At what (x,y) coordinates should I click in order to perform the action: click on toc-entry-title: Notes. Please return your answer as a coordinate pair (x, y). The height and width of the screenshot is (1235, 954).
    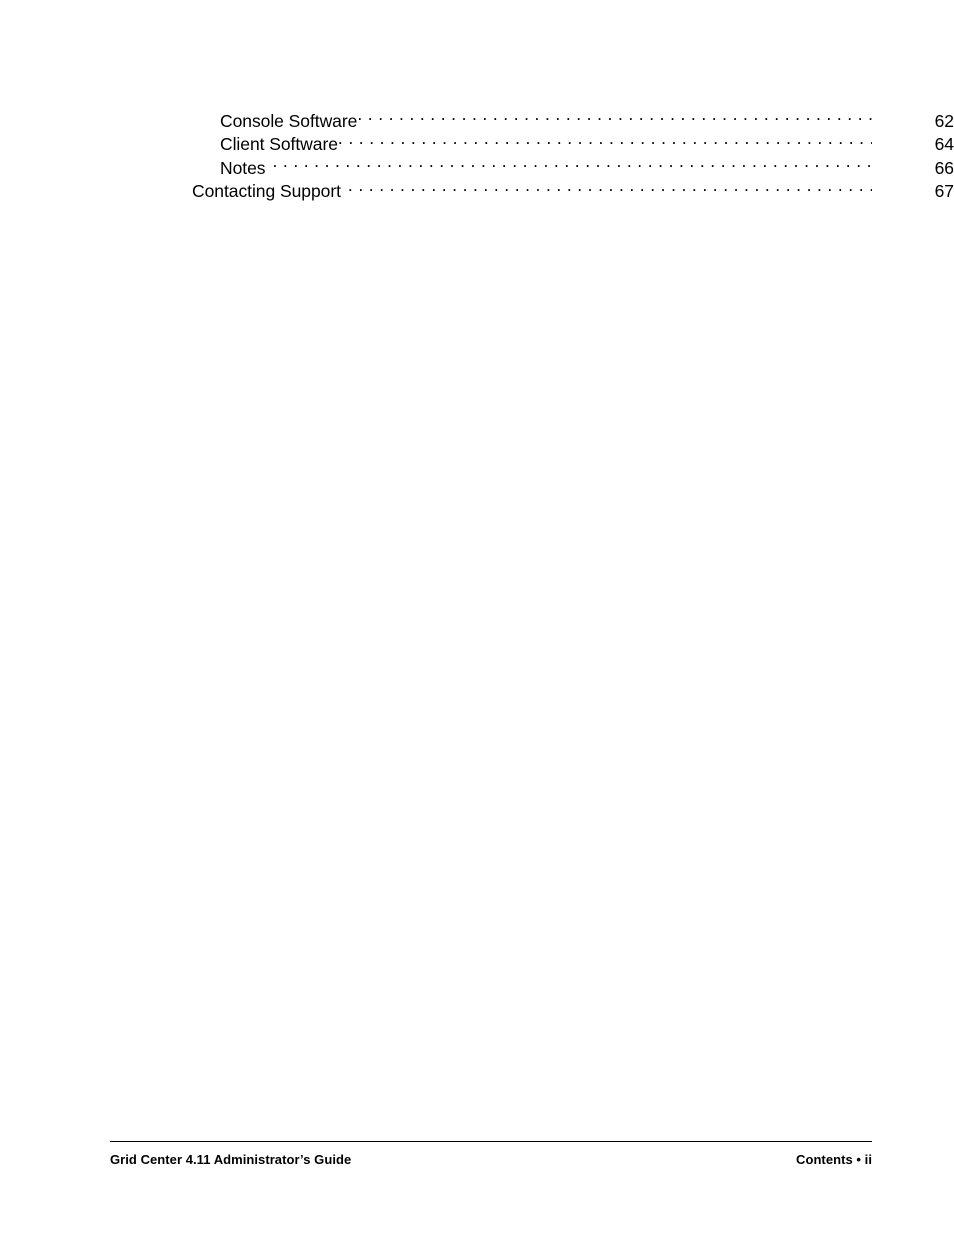
    Looking at the image, I should click on (243, 167).